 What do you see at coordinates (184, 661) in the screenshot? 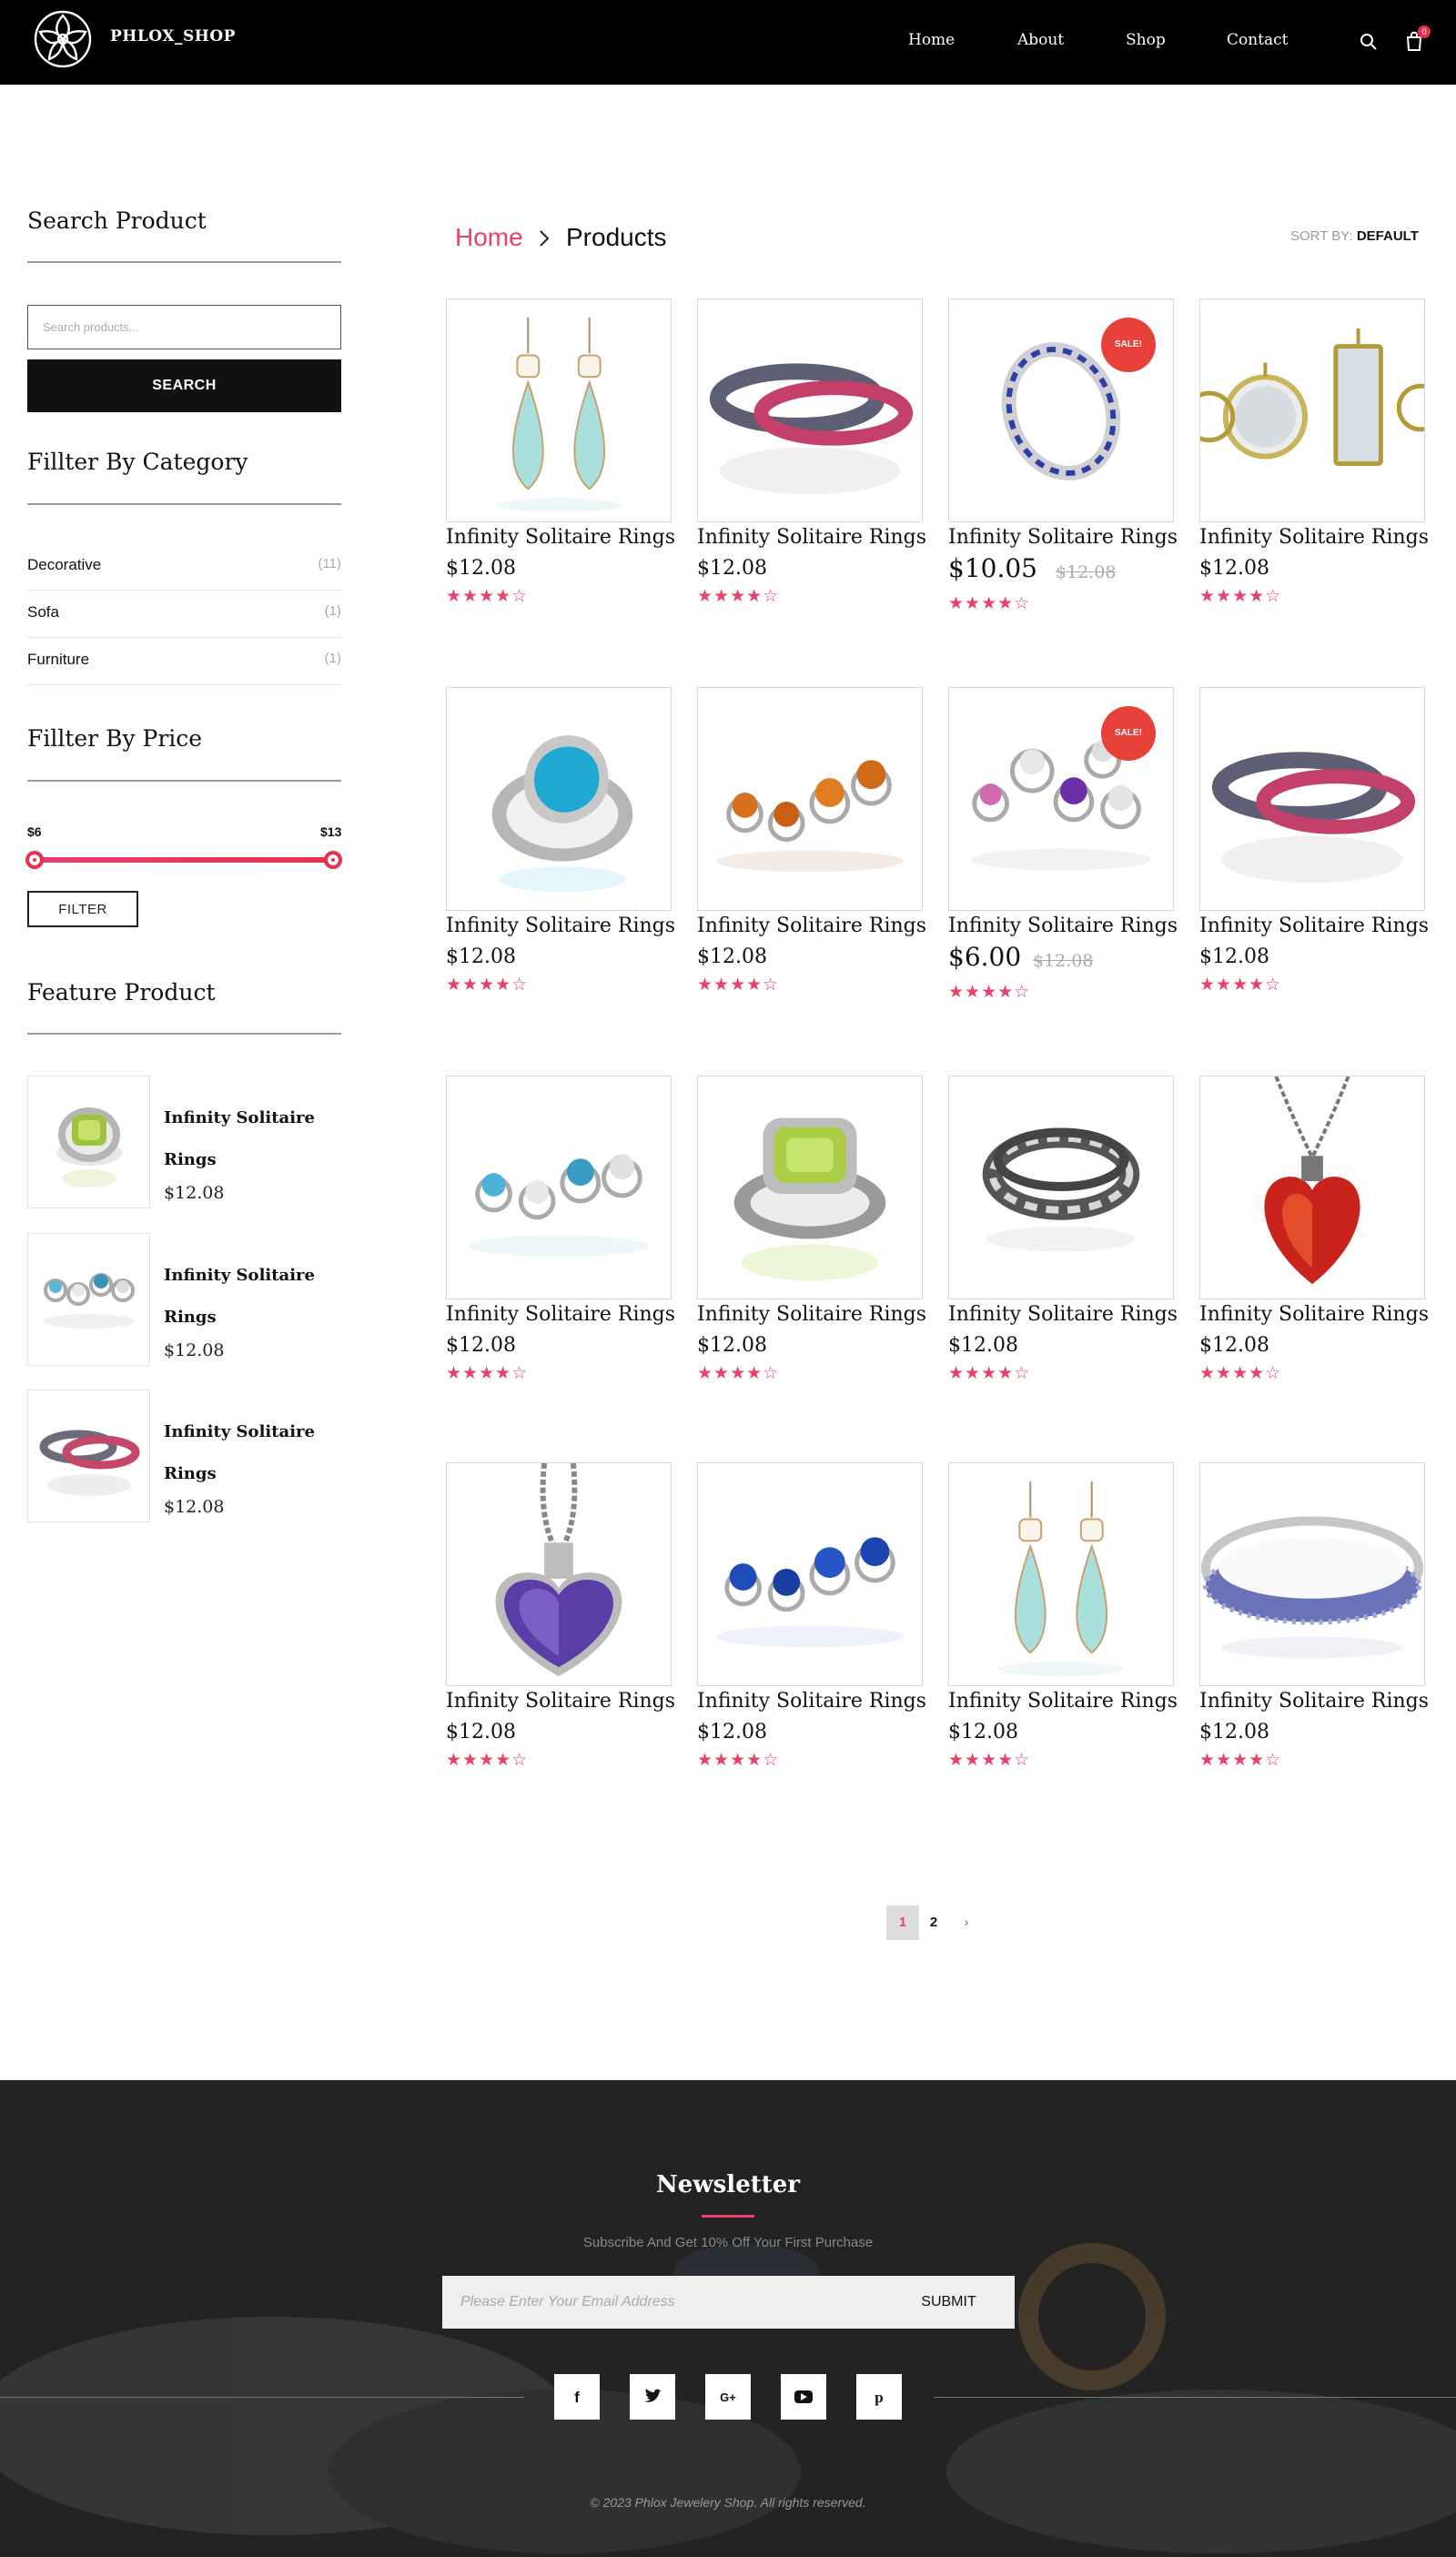
I see `category-item-furniture: Furniture (1)` at bounding box center [184, 661].